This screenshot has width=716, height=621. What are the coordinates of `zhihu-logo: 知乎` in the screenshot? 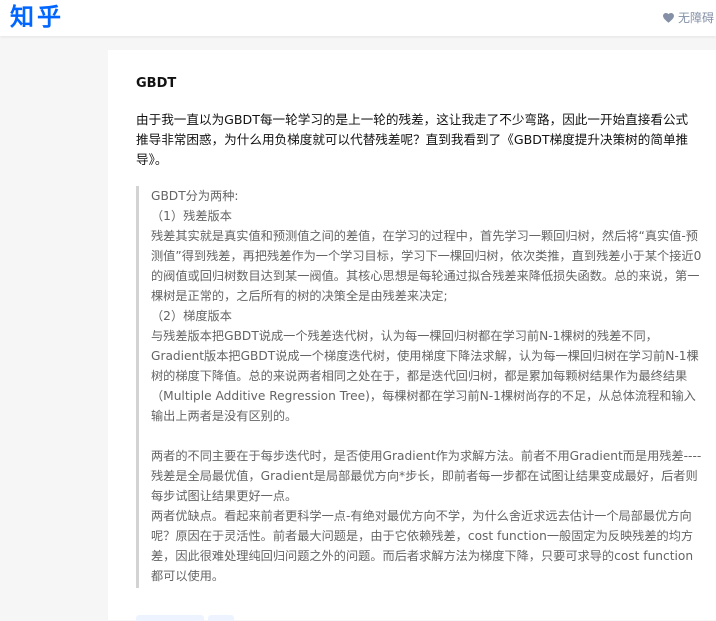 It's located at (37, 17).